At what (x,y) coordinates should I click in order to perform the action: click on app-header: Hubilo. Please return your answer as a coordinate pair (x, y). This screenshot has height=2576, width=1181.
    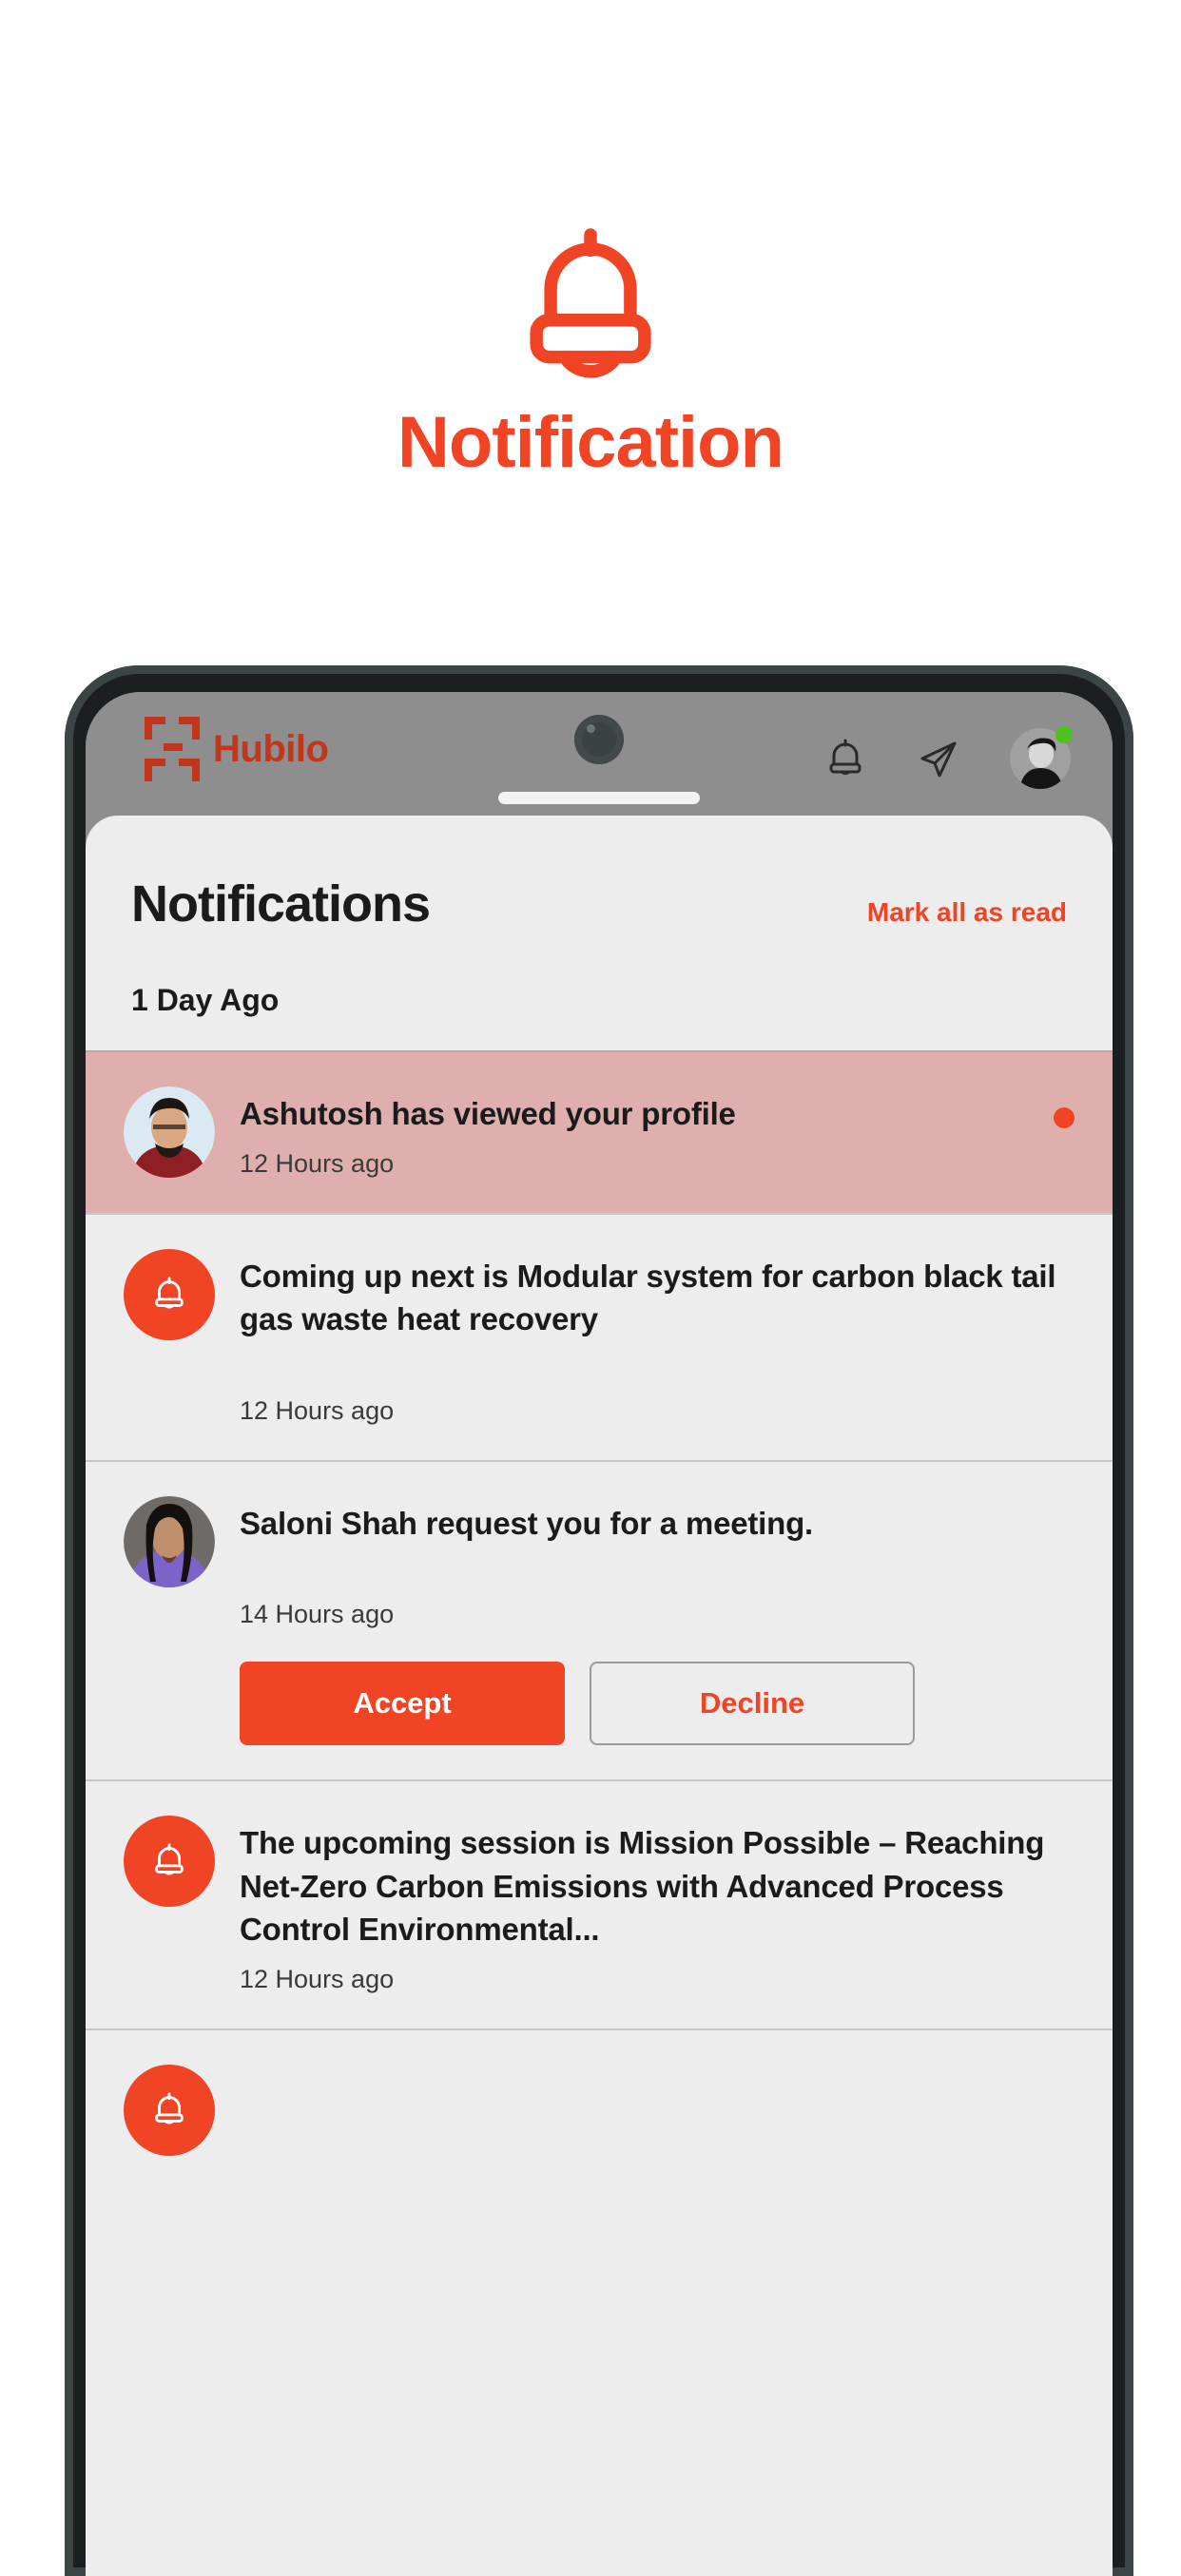
    Looking at the image, I should click on (599, 754).